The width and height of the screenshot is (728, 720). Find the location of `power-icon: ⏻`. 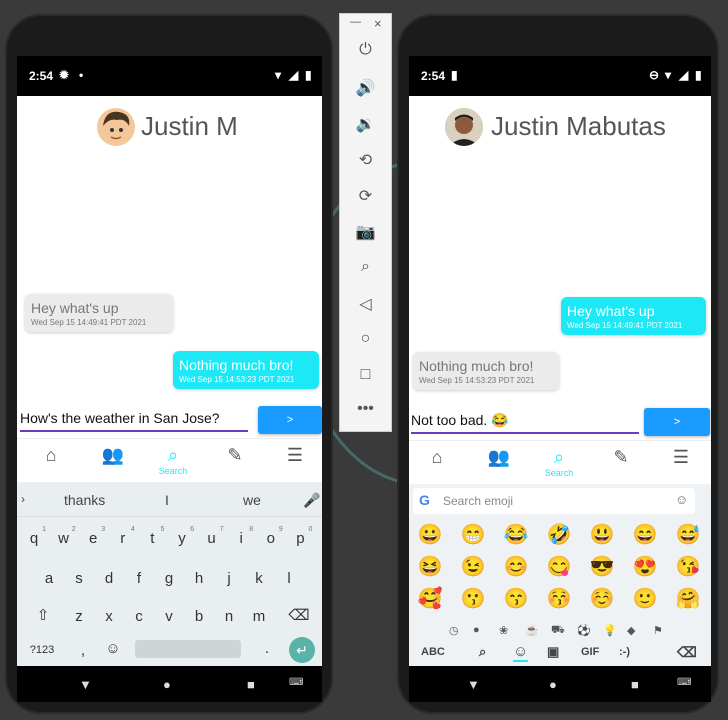

power-icon: ⏻ is located at coordinates (365, 50).